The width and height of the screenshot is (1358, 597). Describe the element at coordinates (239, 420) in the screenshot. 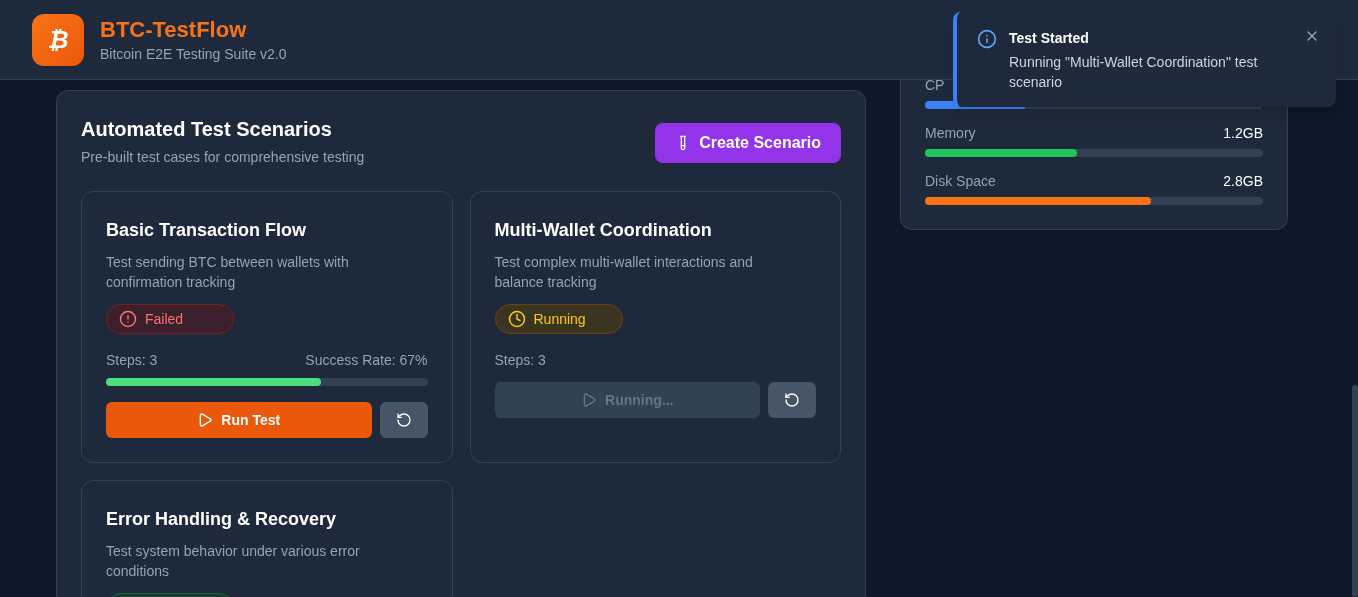

I see `run-test-button: Run Test` at that location.